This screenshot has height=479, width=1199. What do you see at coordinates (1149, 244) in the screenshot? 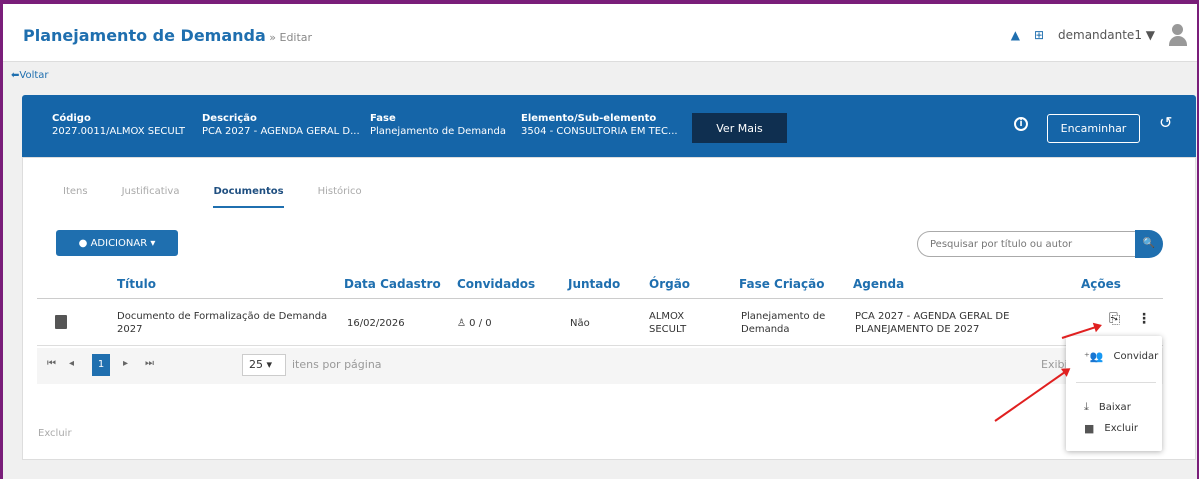
I see `search-icon: 🔍` at bounding box center [1149, 244].